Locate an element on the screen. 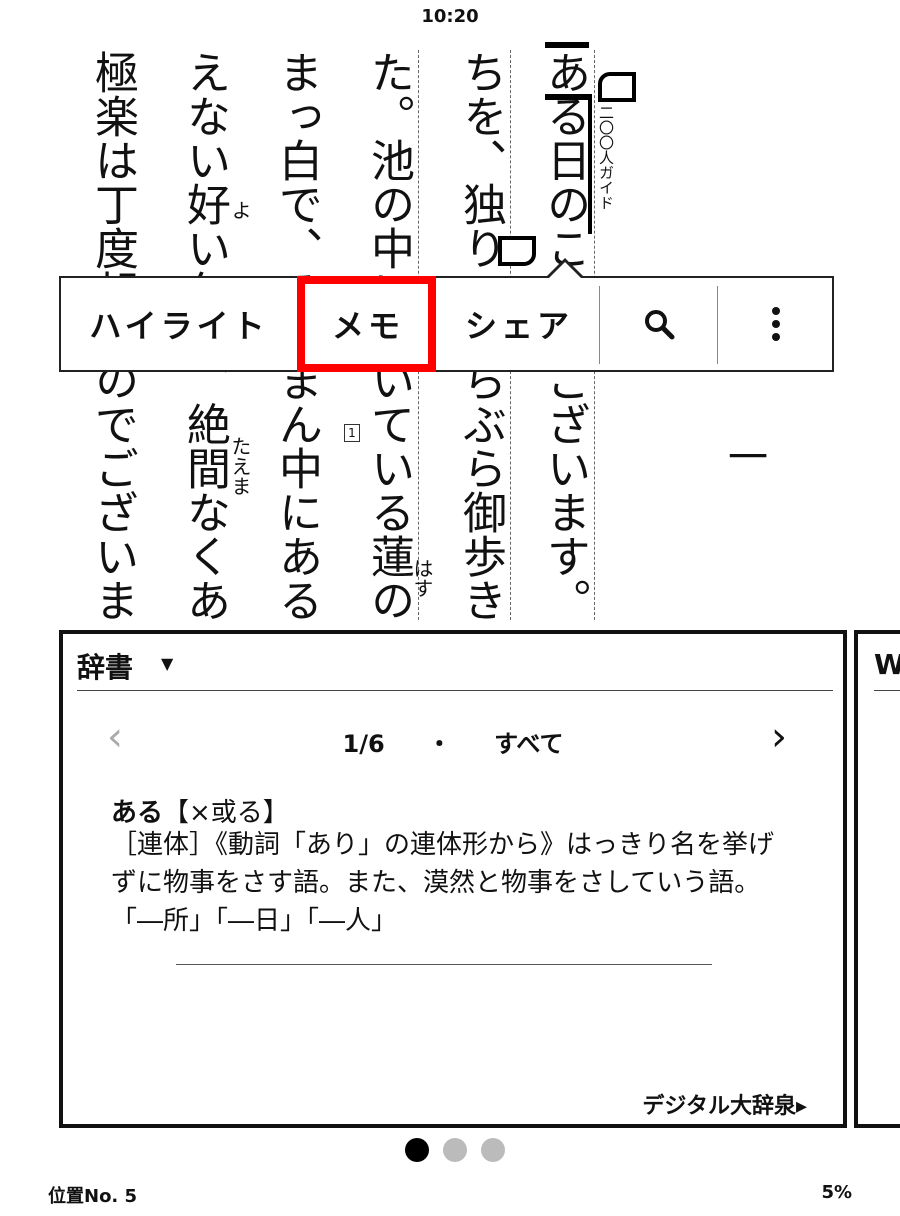 The height and width of the screenshot is (1216, 900). dictionary-divider is located at coordinates (455, 690).